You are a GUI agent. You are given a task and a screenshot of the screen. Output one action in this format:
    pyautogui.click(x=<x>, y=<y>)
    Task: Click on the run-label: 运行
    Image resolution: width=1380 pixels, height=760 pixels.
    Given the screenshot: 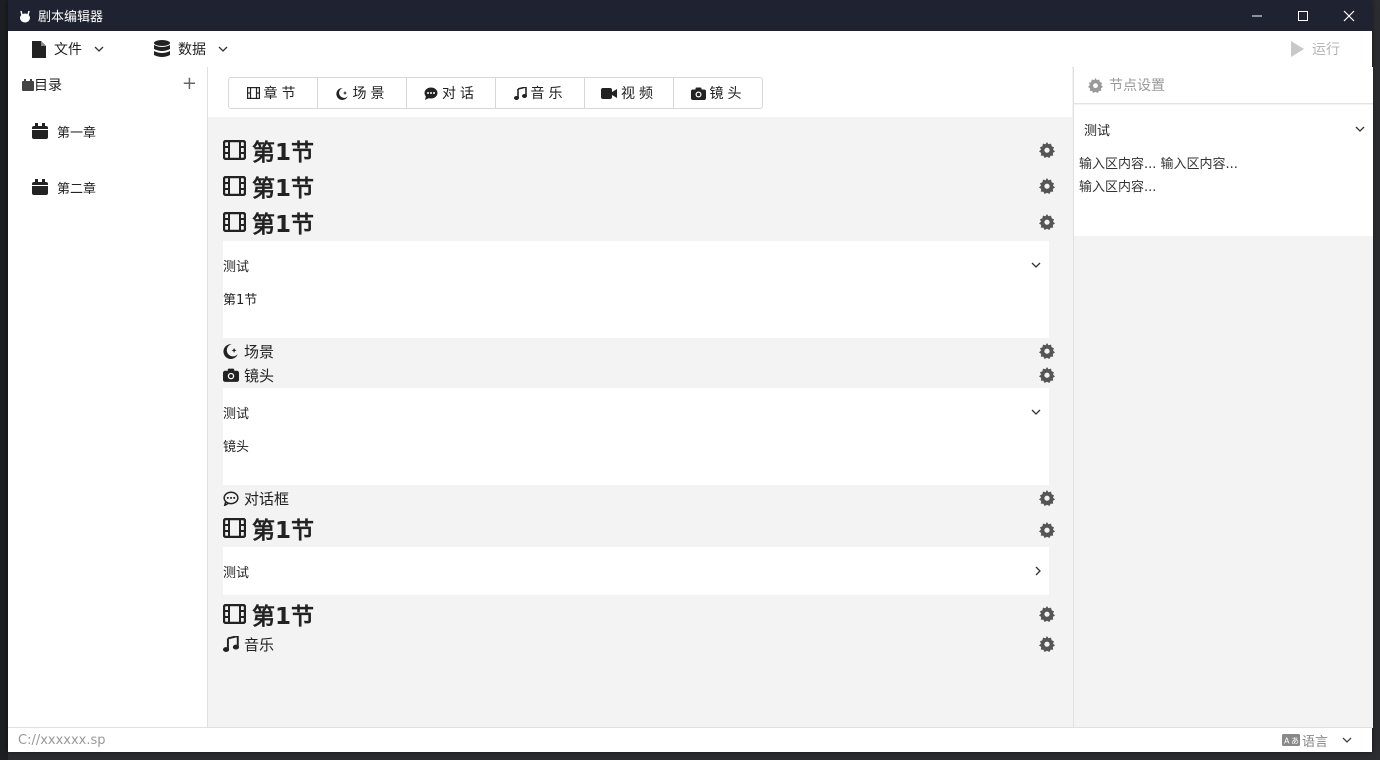 What is the action you would take?
    pyautogui.click(x=1326, y=50)
    